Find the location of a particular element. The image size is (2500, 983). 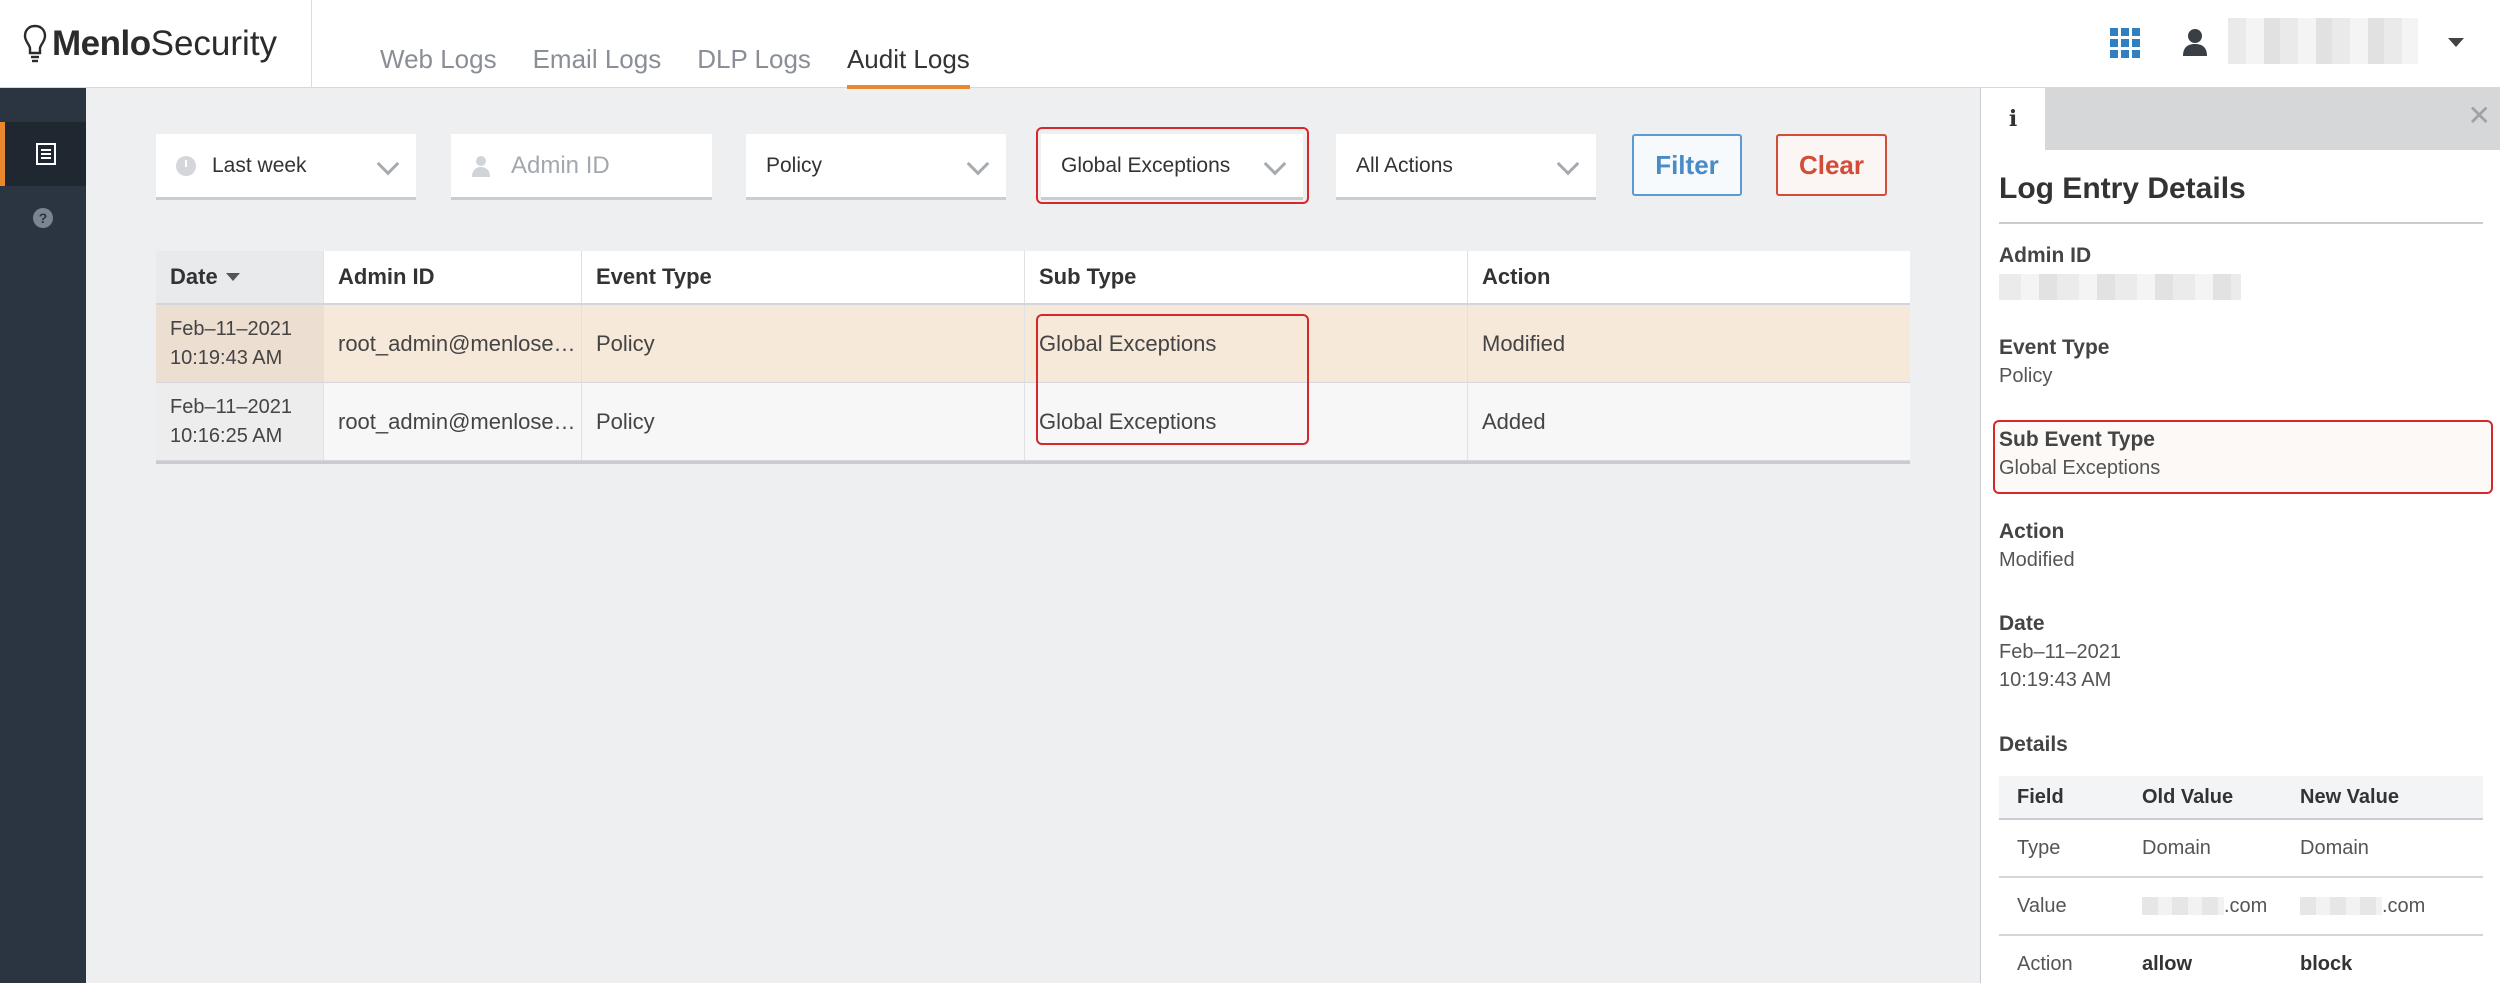

tab-email-logs: Email Logs is located at coordinates (597, 66).